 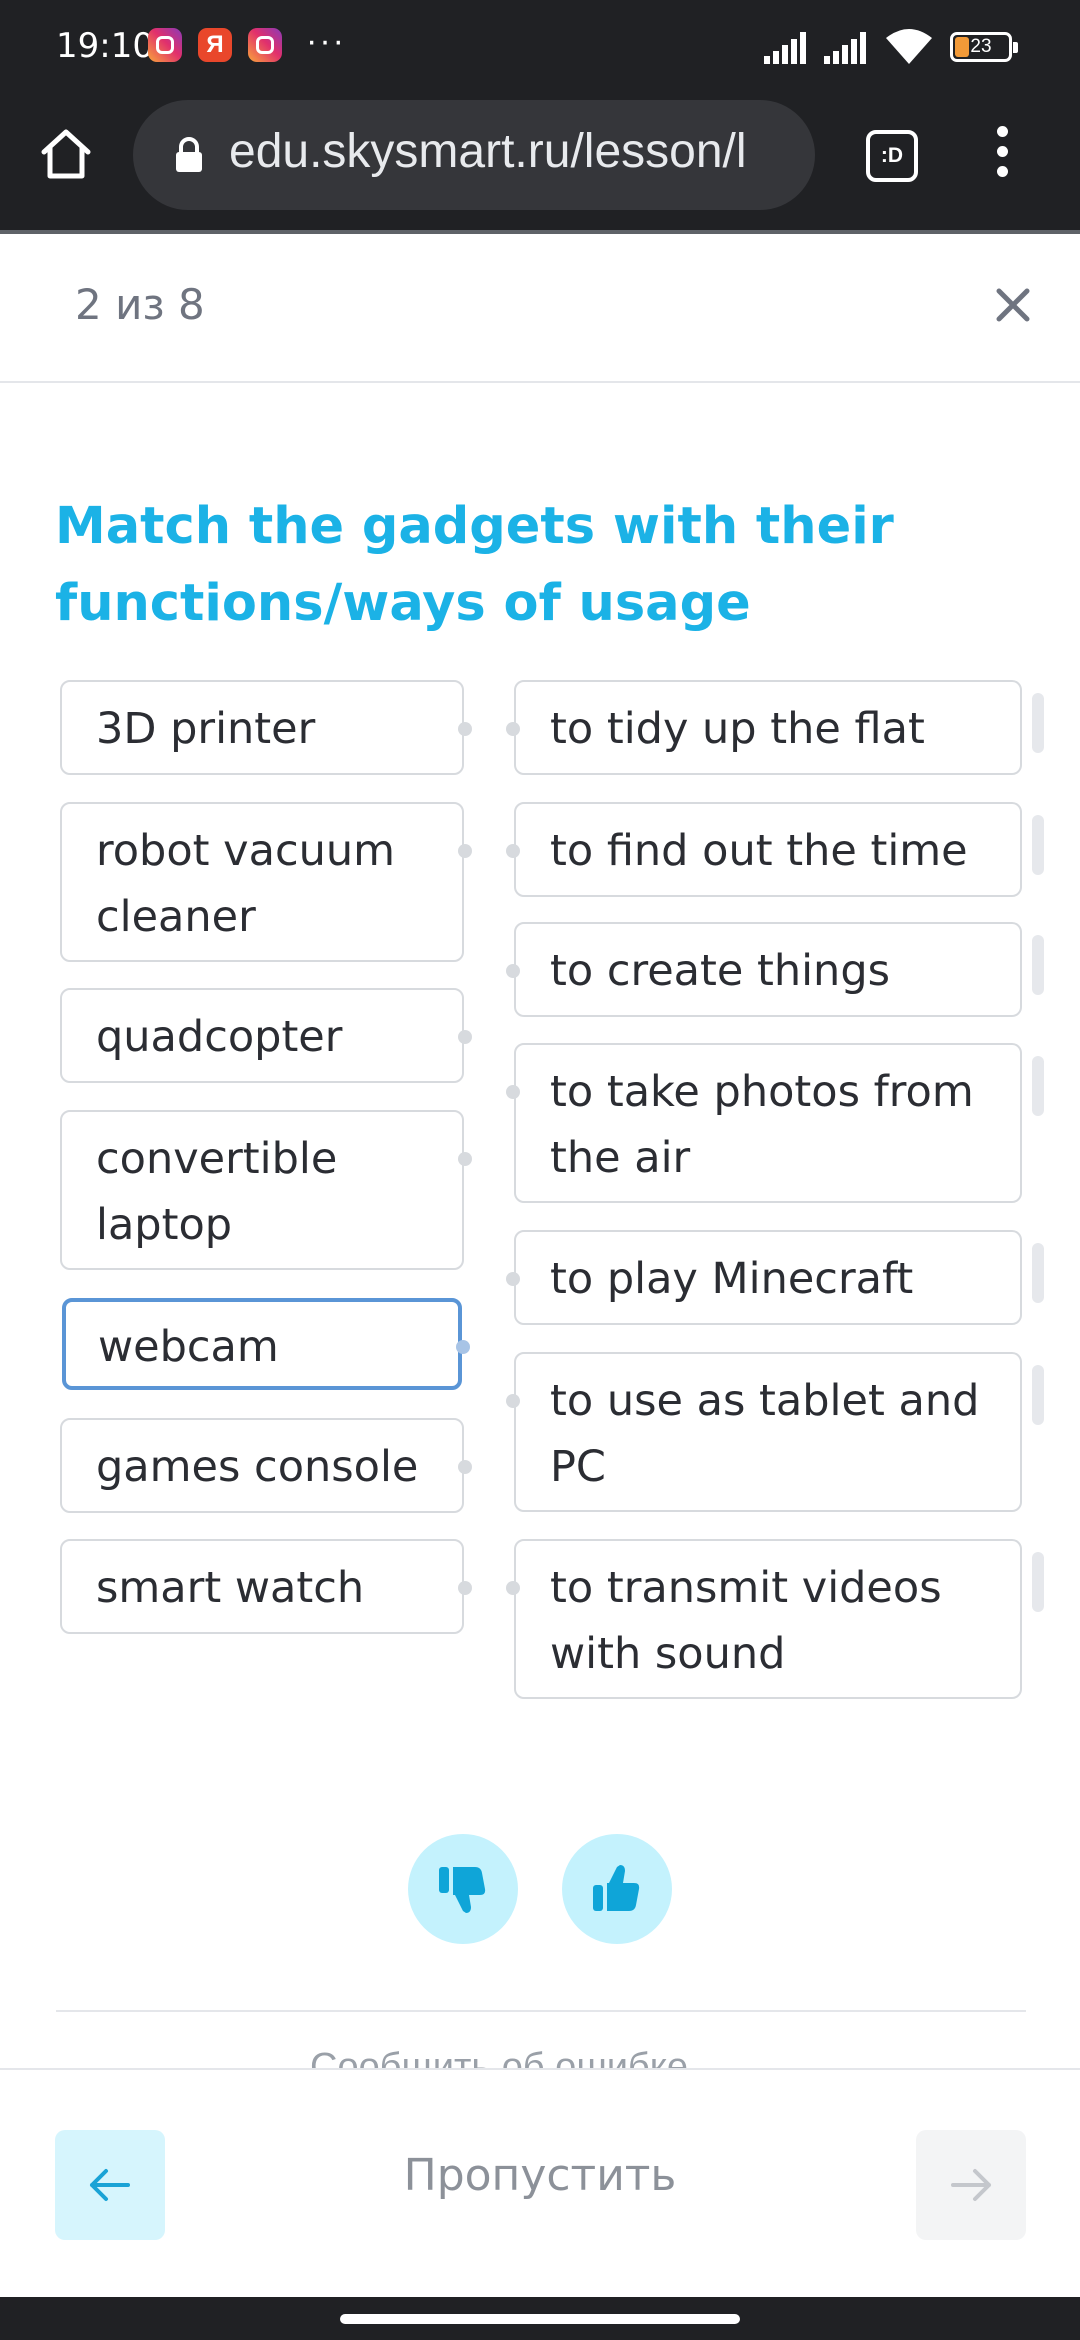 I want to click on function-label: to create things, so click(x=720, y=971).